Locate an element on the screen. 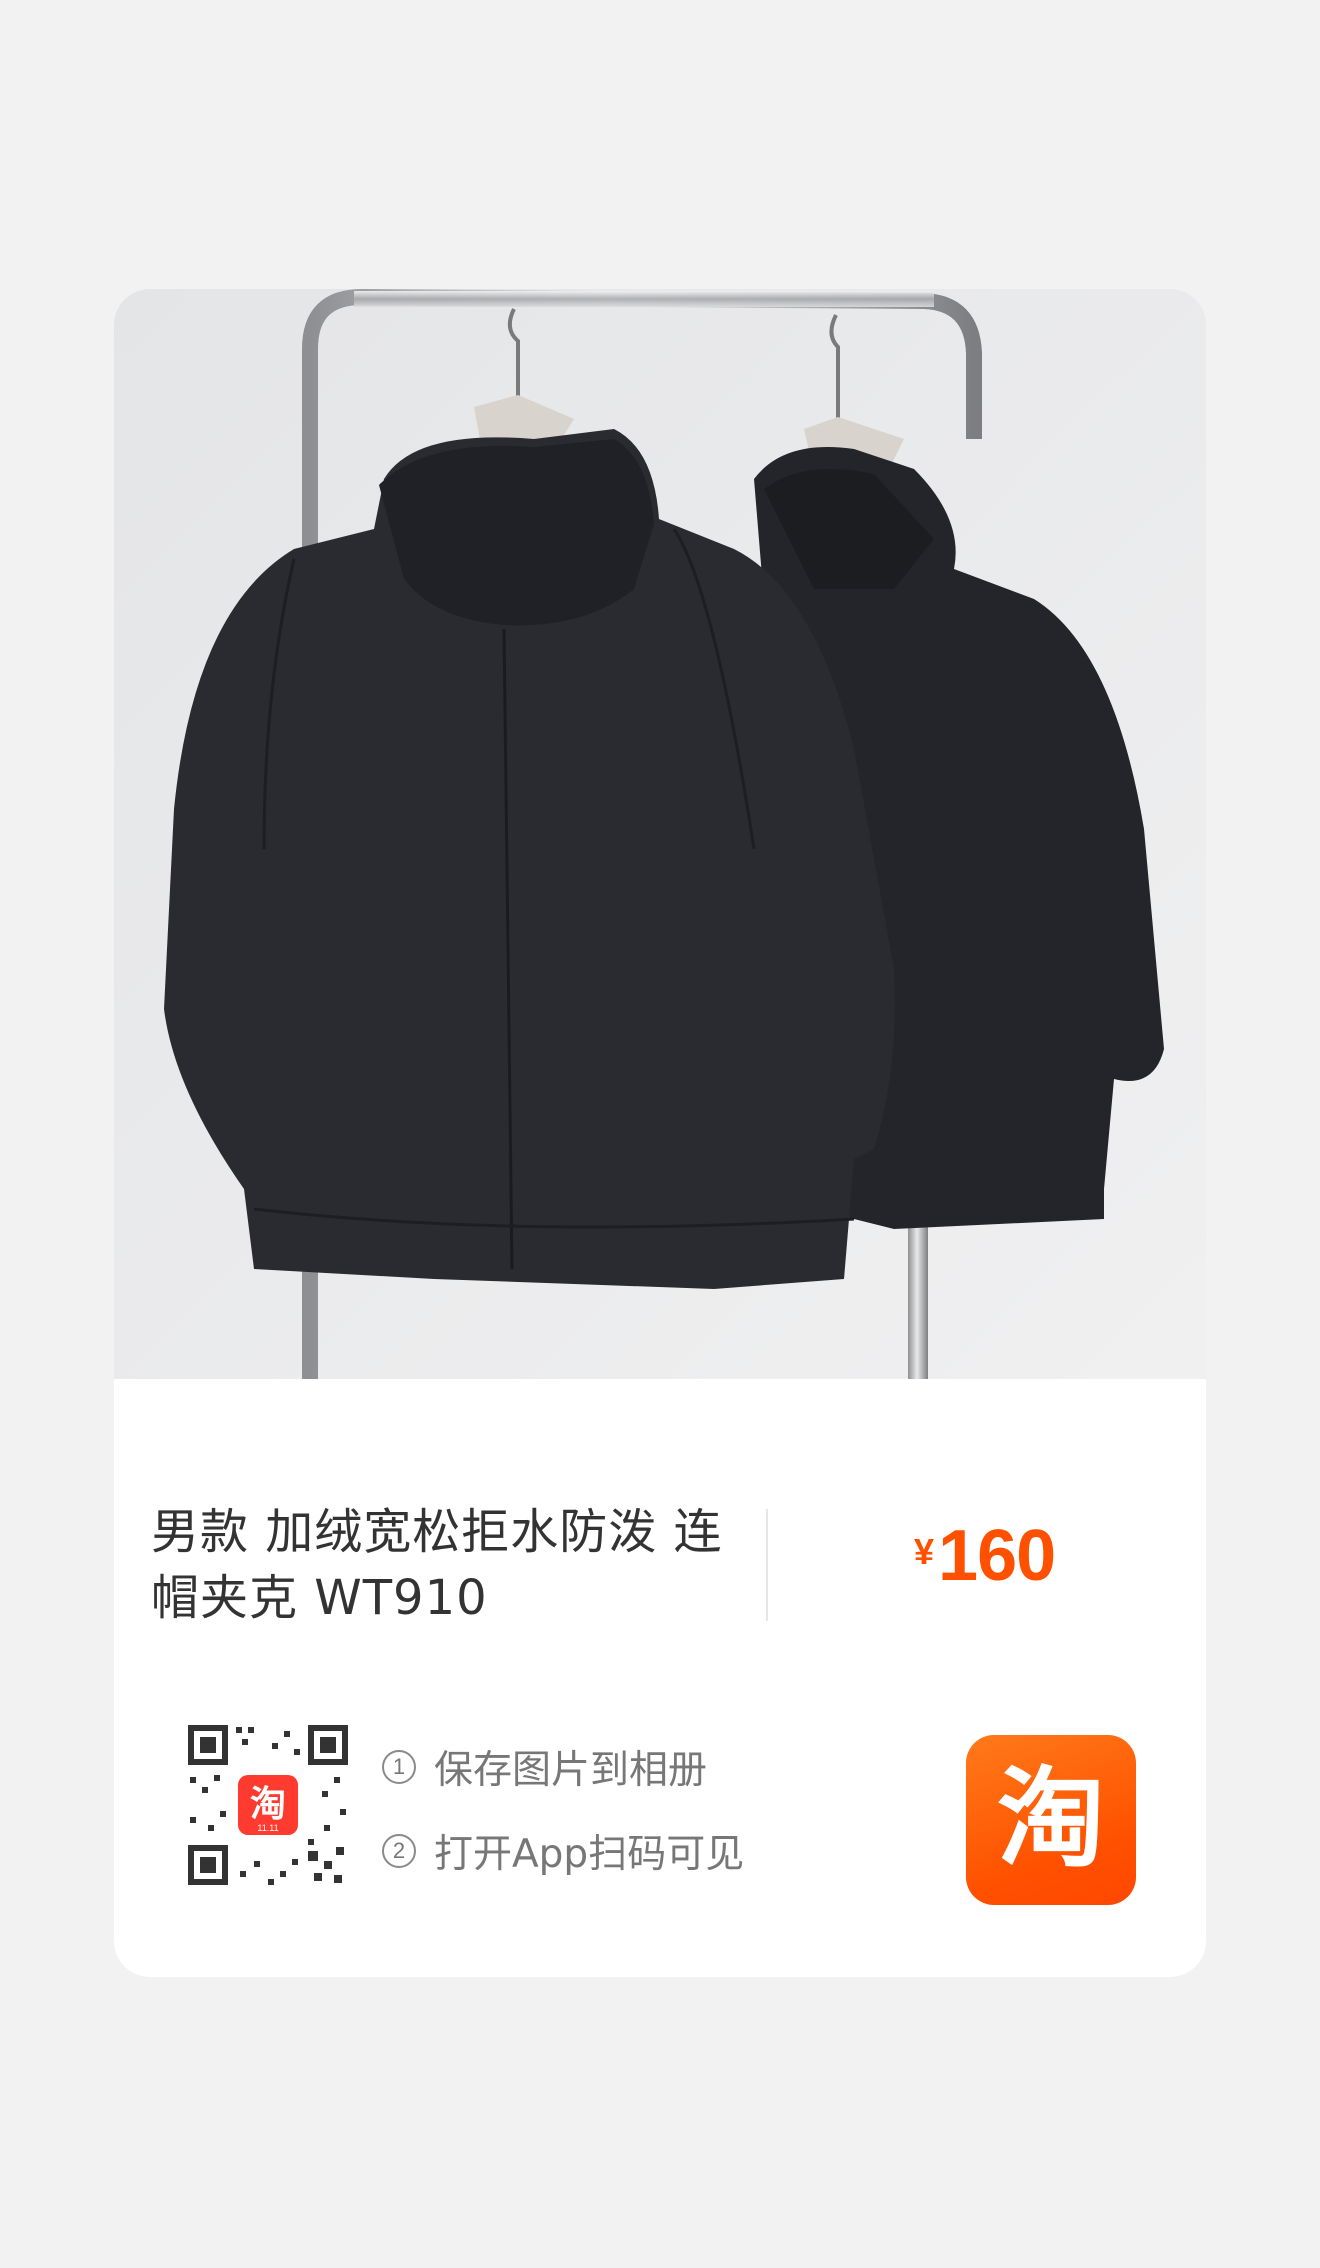  share-footer: 淘 11.11 1 保存图片到相册 2 打开App扫码可见 淘 is located at coordinates (660, 1838).